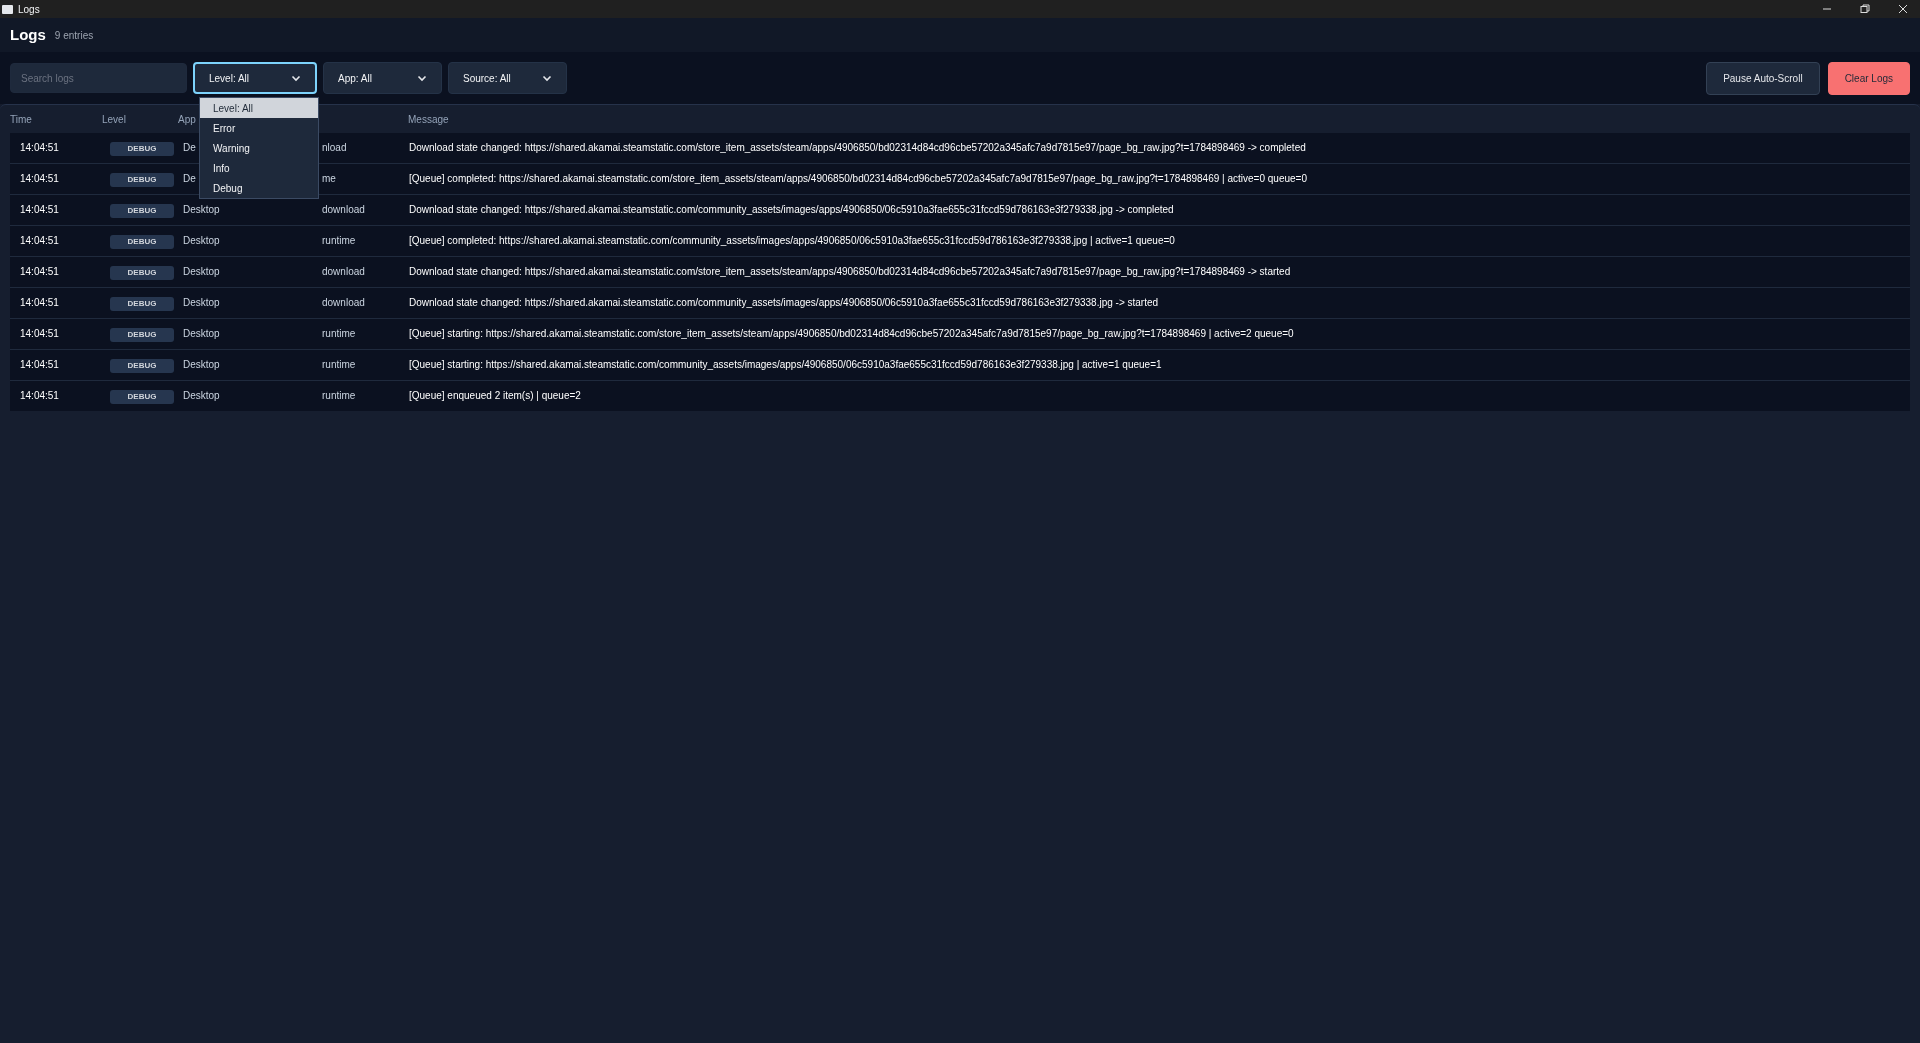 The width and height of the screenshot is (1920, 1043). Describe the element at coordinates (29, 9) in the screenshot. I see `window-title: Logs` at that location.